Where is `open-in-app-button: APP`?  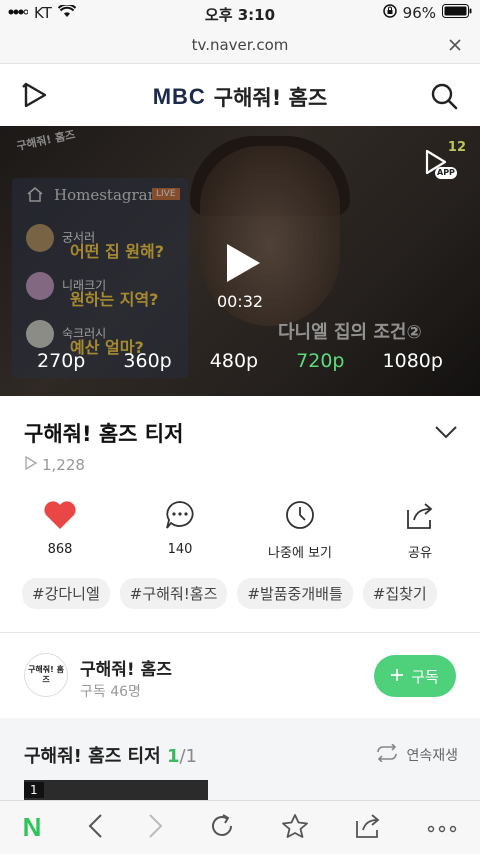 open-in-app-button: APP is located at coordinates (440, 167).